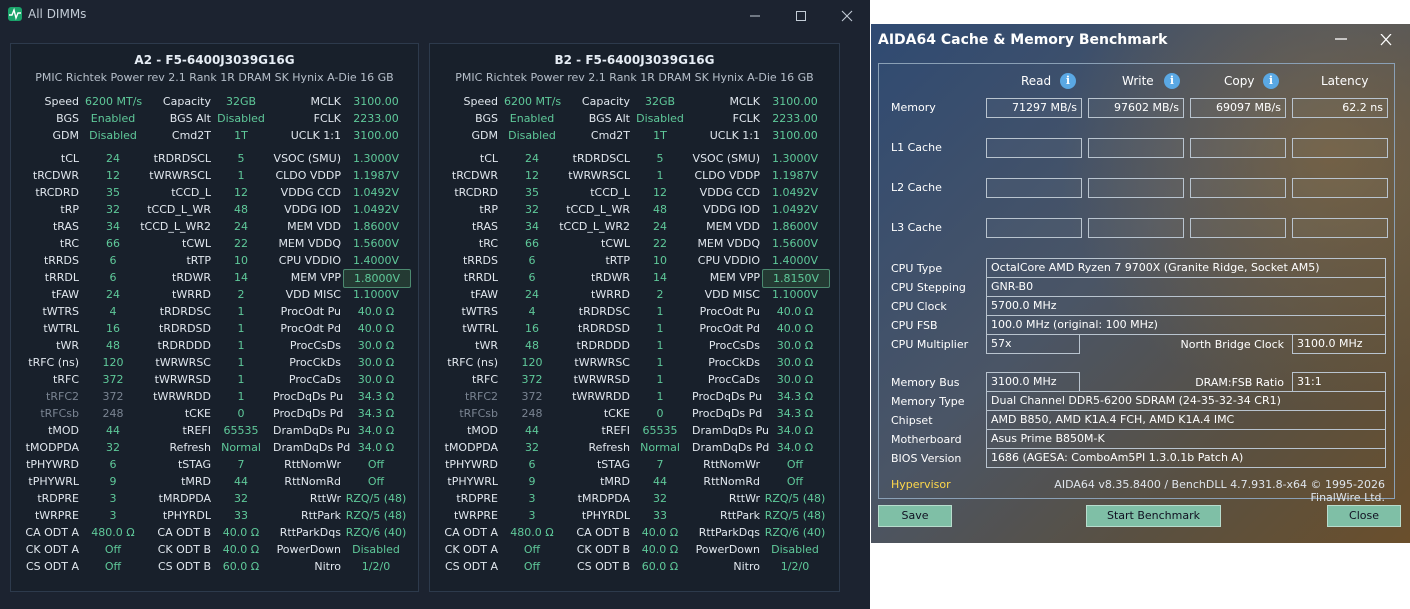 This screenshot has width=1410, height=609. Describe the element at coordinates (660, 294) in the screenshot. I see `timing-value: 2` at that location.